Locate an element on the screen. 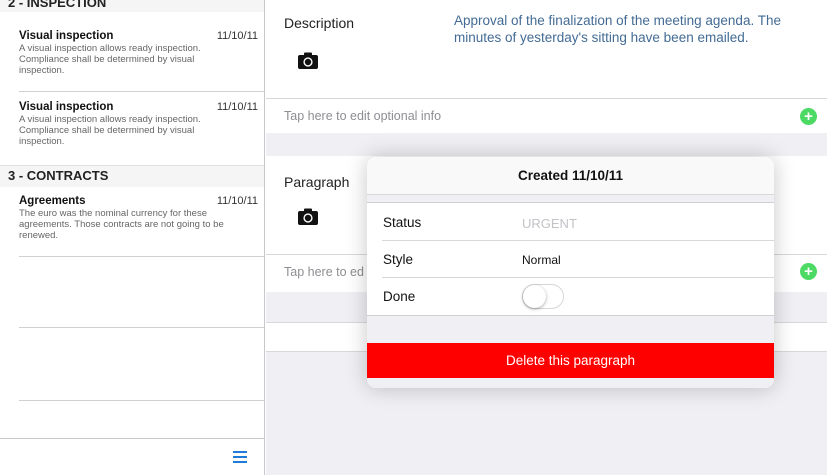 The width and height of the screenshot is (827, 475). style-value: Normal is located at coordinates (541, 260).